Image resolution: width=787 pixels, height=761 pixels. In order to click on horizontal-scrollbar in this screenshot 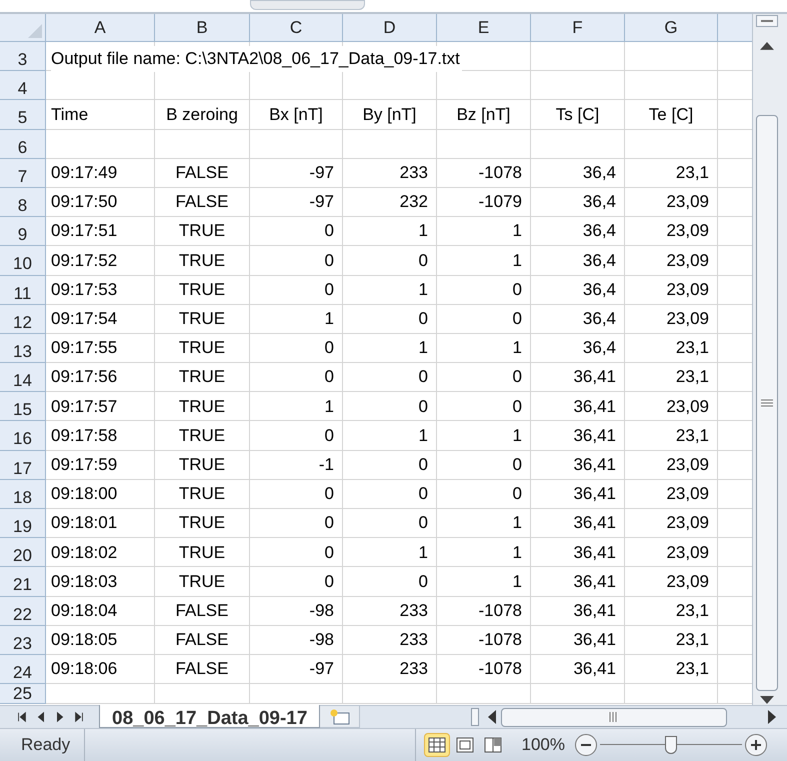, I will do `click(632, 717)`.